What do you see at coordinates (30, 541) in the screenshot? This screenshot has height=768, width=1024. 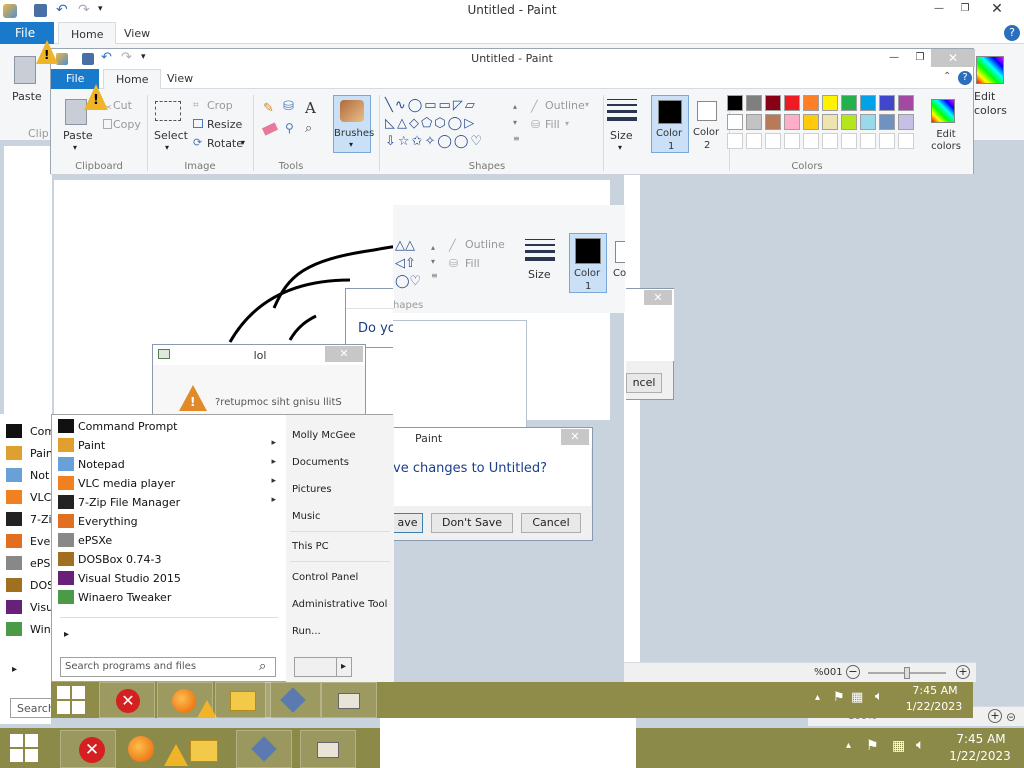 I see `start-menu-program-item: Ever` at bounding box center [30, 541].